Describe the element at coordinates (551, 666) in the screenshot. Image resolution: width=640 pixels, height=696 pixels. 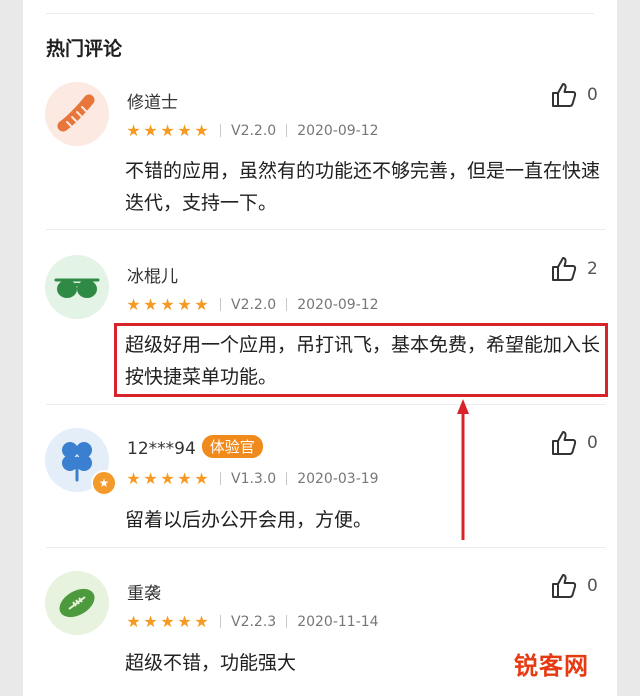
I see `watermark-logo: 锐客网` at that location.